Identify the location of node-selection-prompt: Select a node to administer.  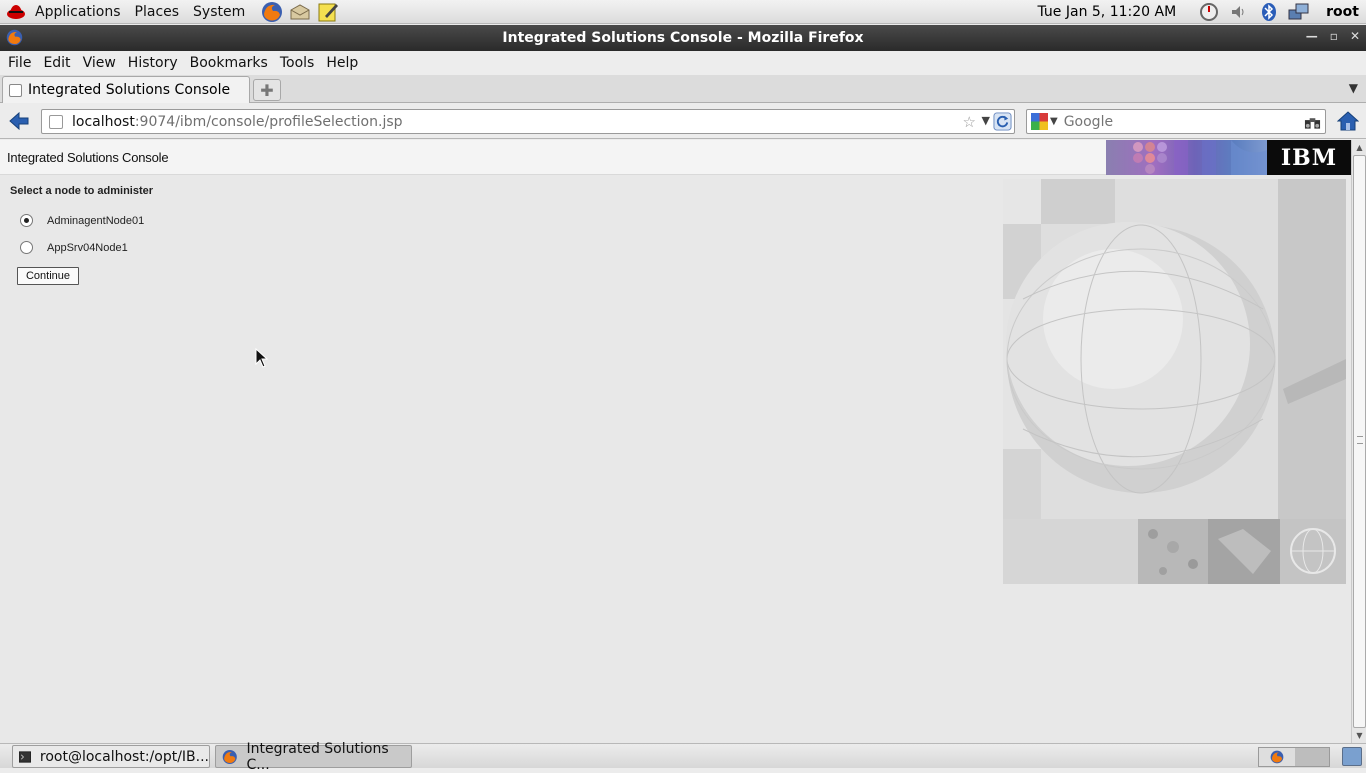
(82, 191).